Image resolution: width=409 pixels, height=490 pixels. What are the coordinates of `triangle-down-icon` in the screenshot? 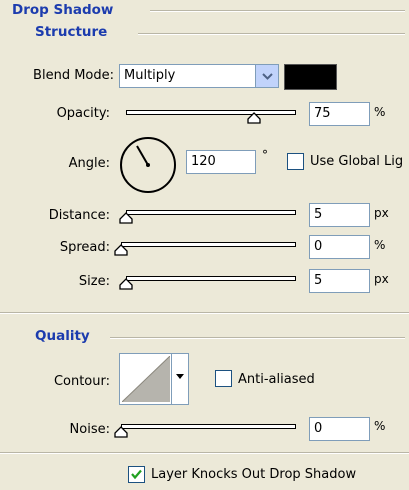 It's located at (180, 376).